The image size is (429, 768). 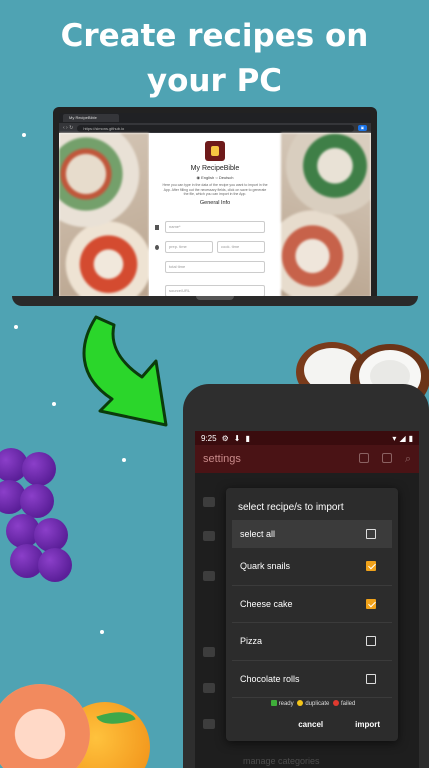 I want to click on export-icon, so click(x=209, y=502).